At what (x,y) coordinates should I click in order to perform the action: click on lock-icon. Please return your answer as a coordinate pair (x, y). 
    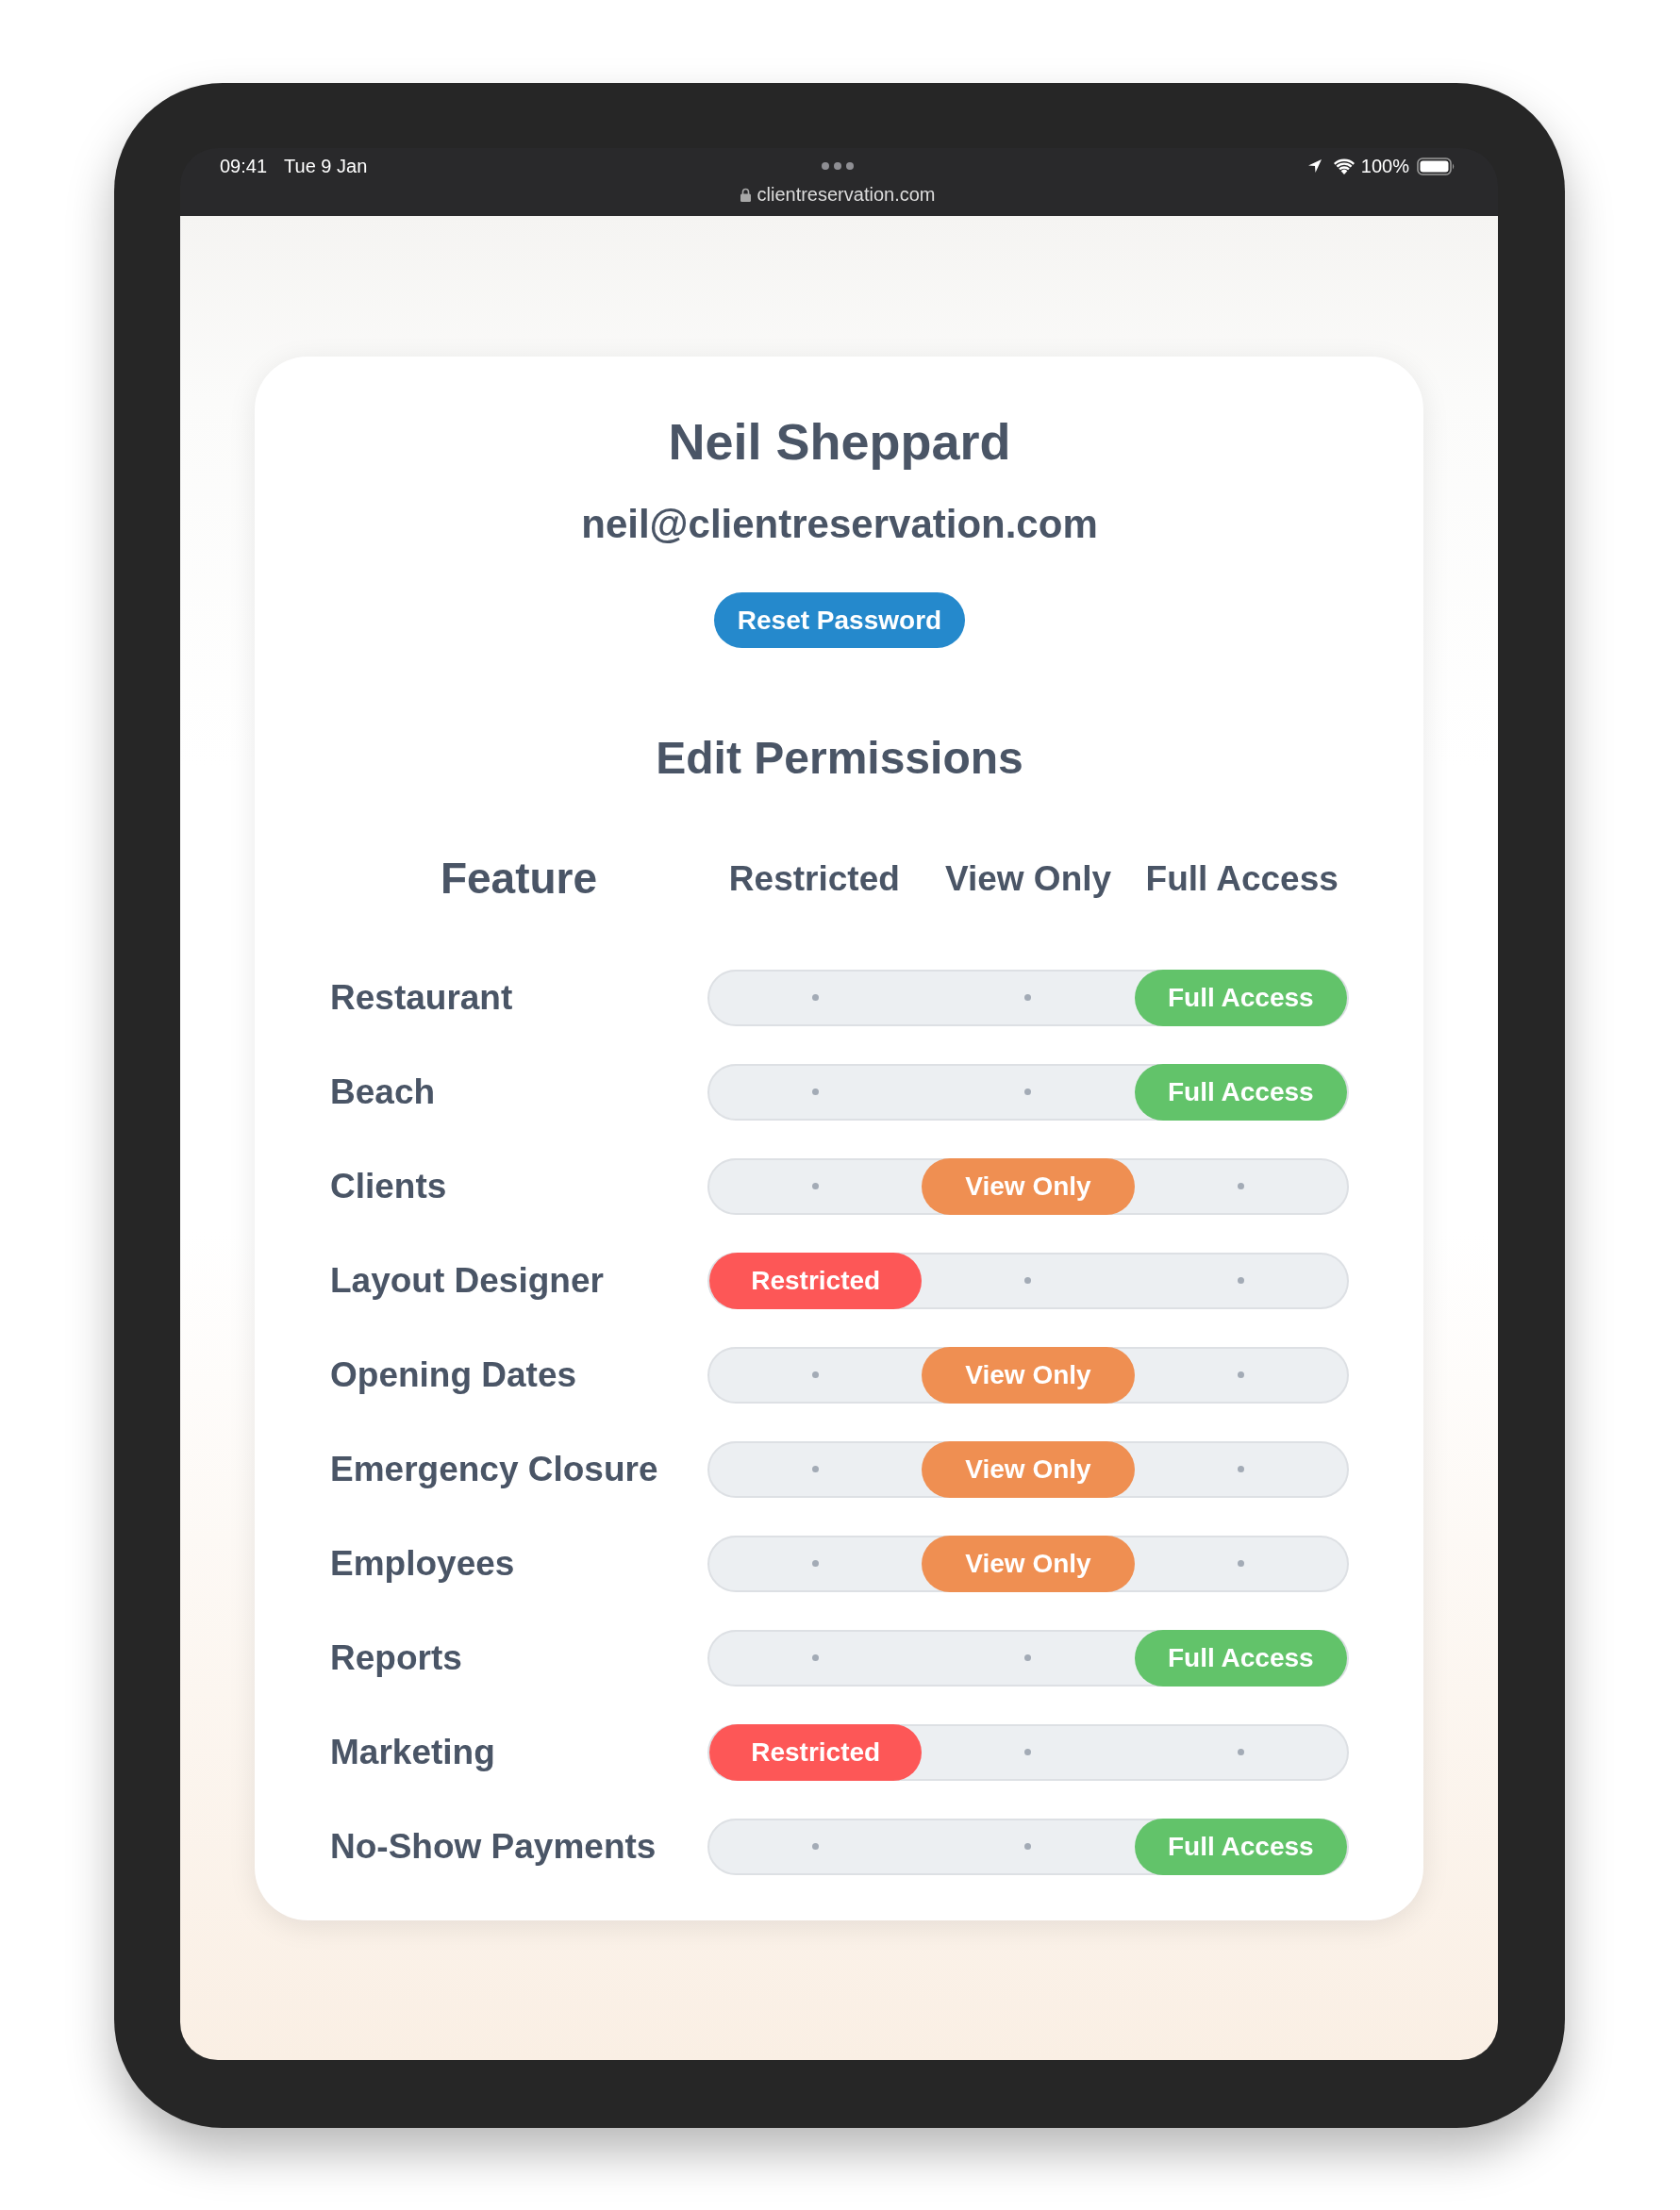
    Looking at the image, I should click on (745, 194).